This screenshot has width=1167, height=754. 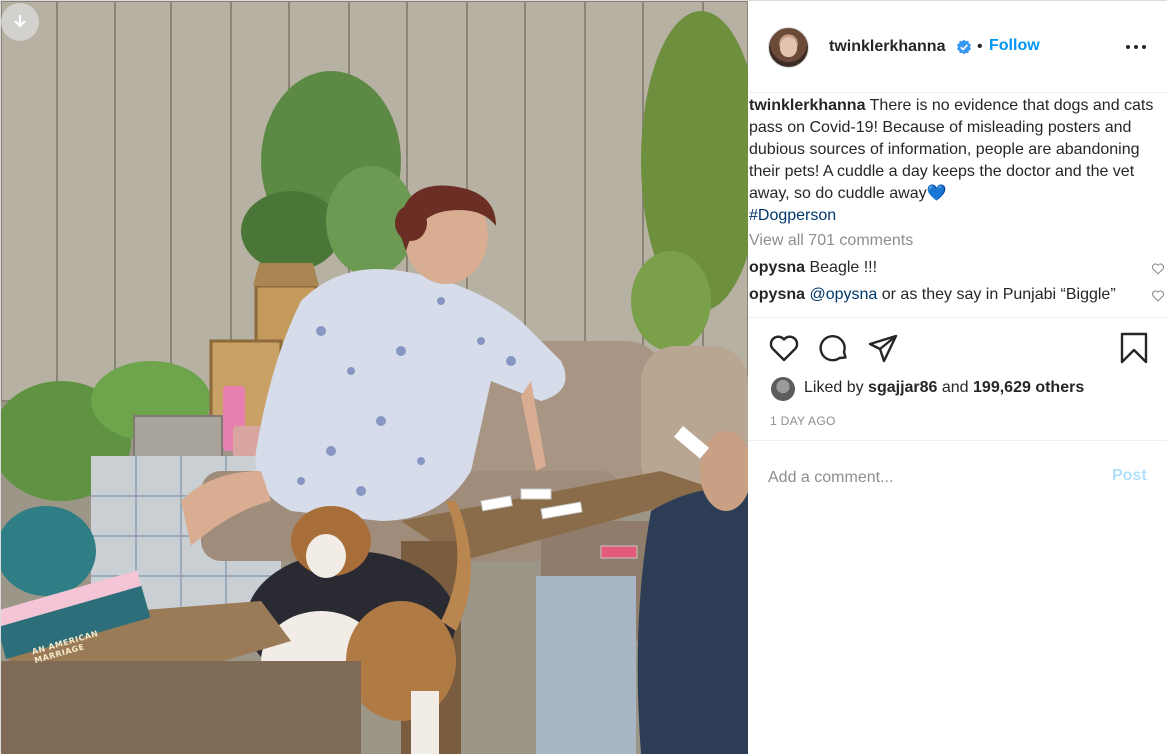 I want to click on liked-by-avatar, so click(x=783, y=389).